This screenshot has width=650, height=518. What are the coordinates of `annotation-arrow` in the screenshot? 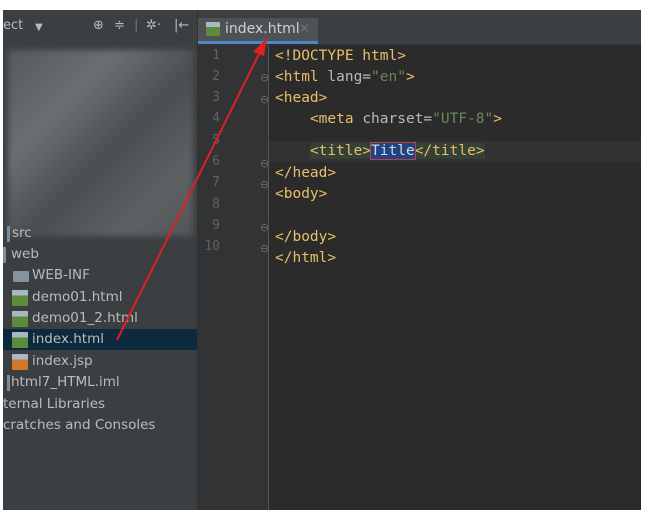 It's located at (191, 189).